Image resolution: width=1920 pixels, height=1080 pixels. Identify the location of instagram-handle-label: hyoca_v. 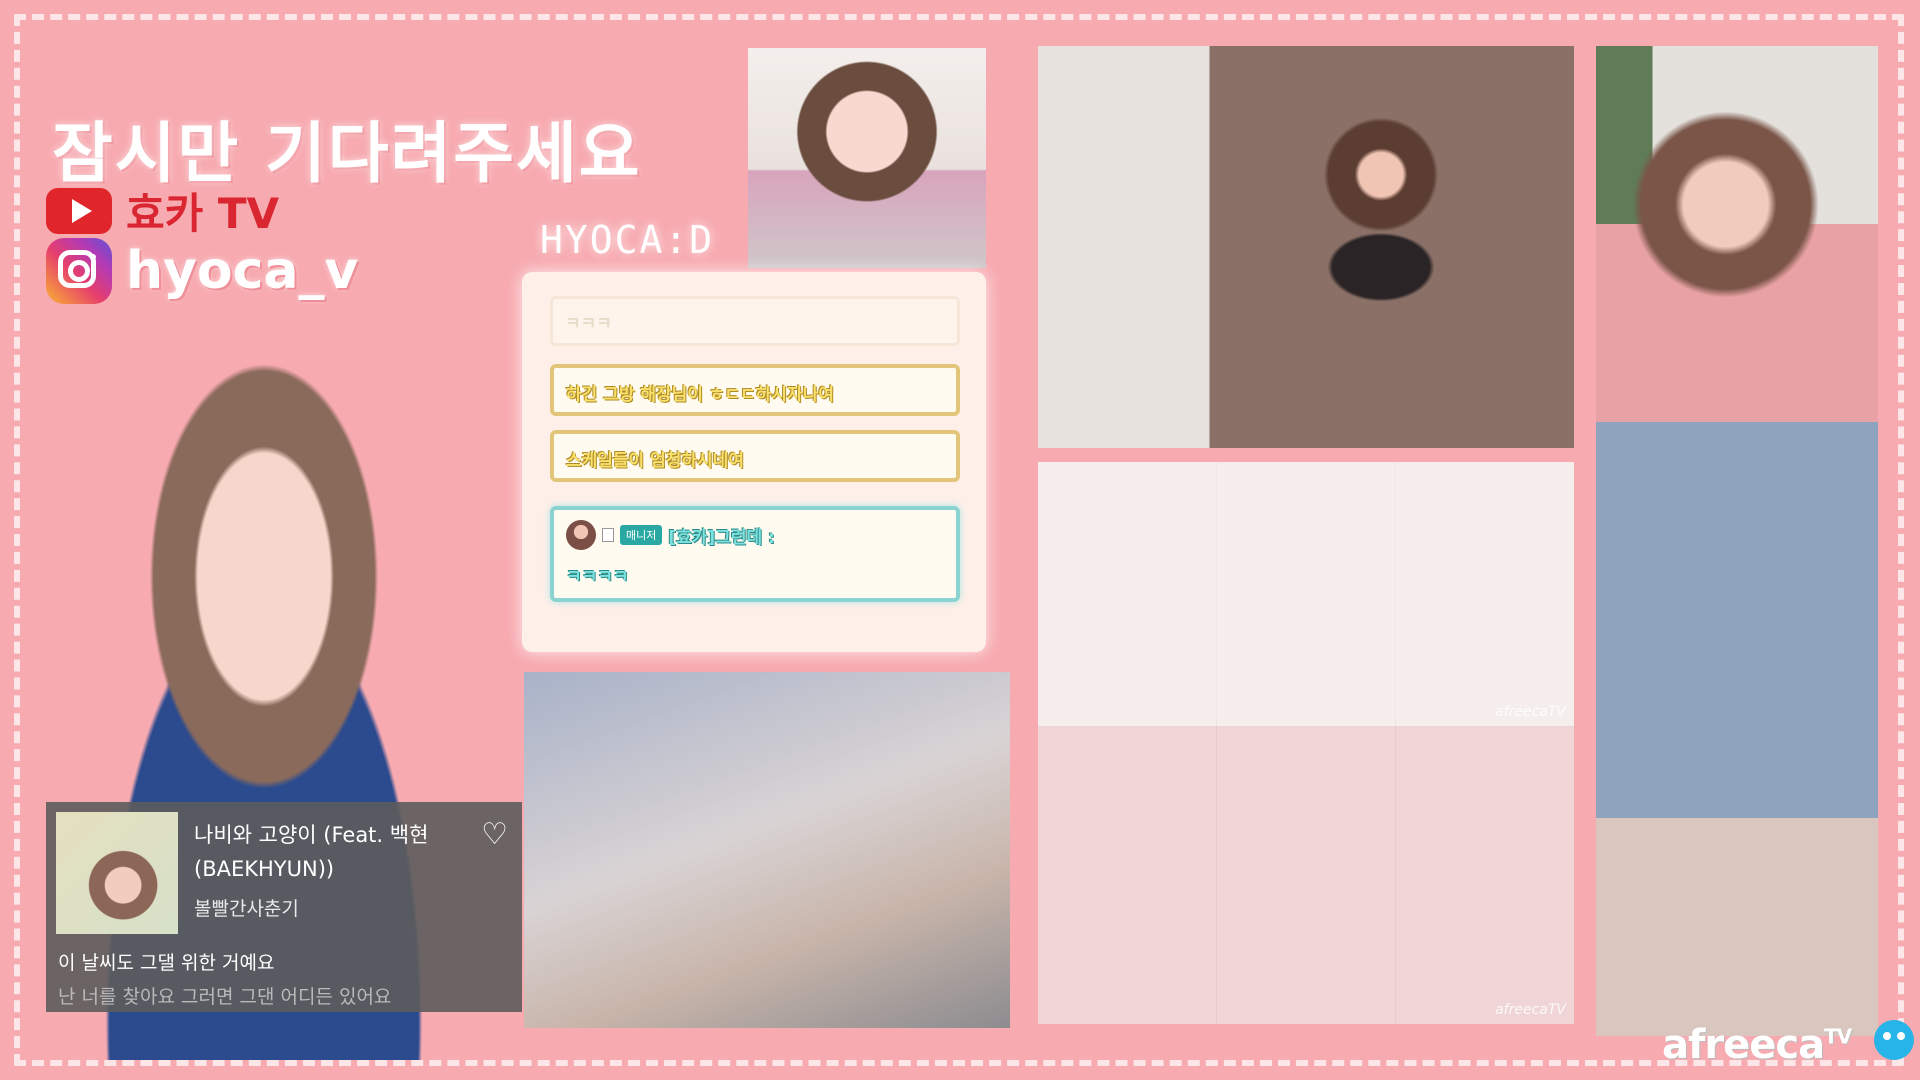
(242, 271).